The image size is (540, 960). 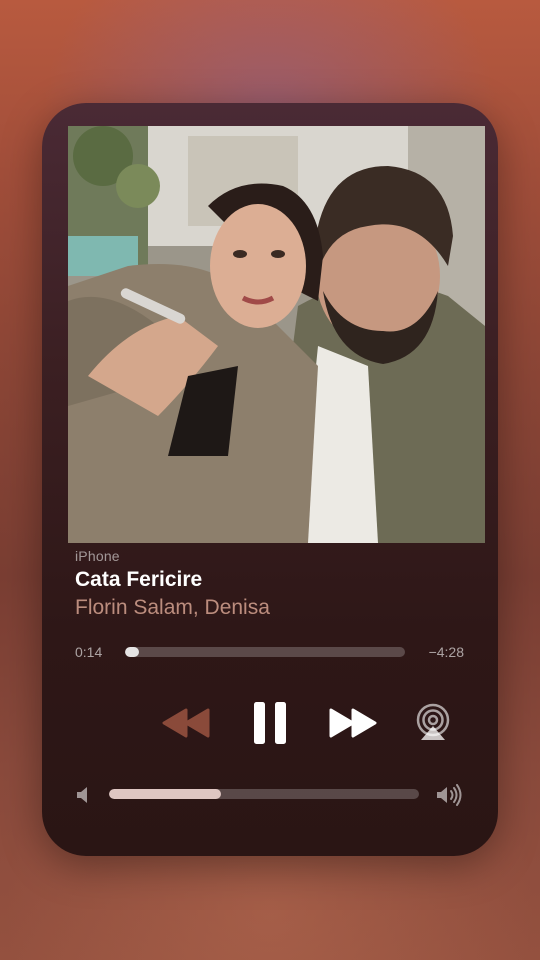 I want to click on volume-slider, so click(x=264, y=794).